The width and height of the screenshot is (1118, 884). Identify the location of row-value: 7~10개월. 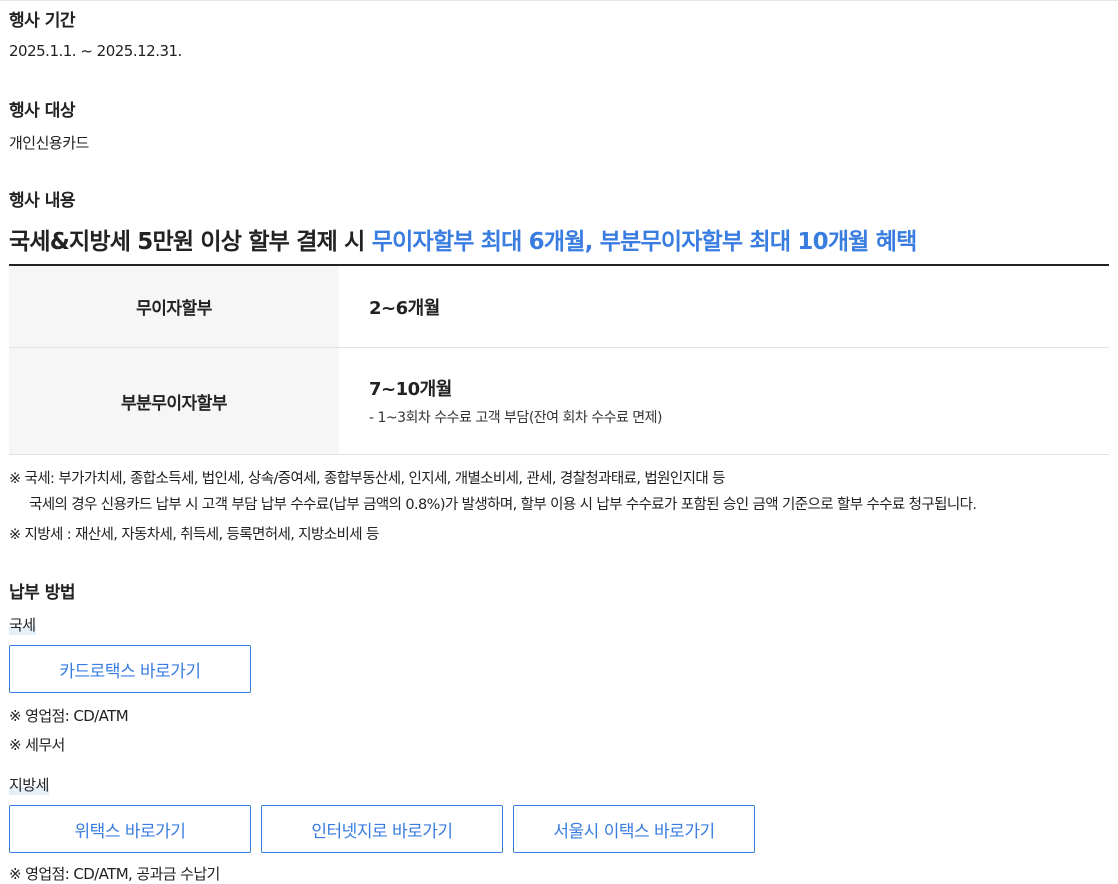
(410, 389).